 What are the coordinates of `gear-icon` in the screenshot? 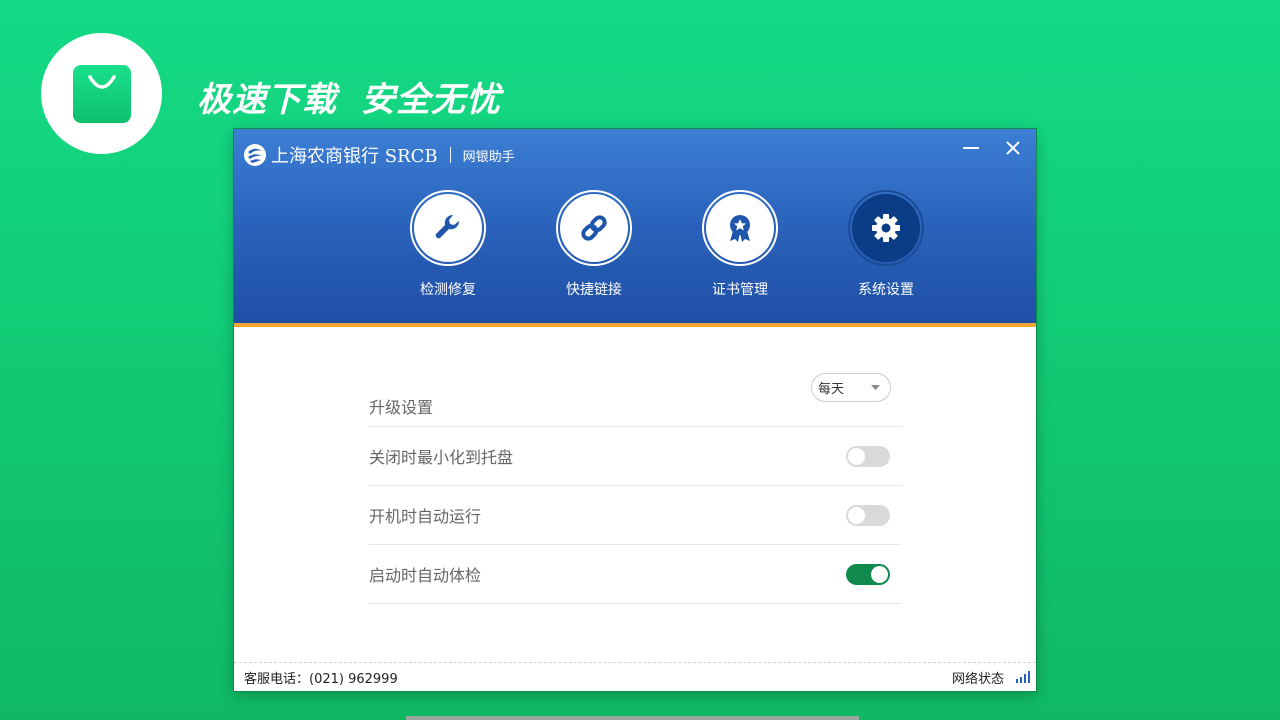 It's located at (886, 228).